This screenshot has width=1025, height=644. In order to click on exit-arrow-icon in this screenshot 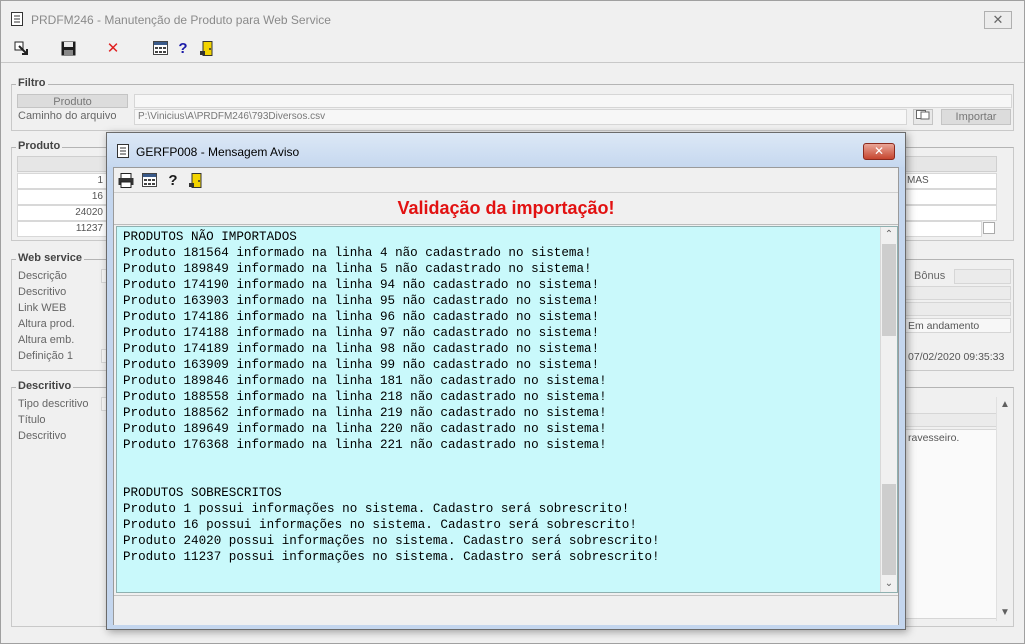, I will do `click(21, 48)`.